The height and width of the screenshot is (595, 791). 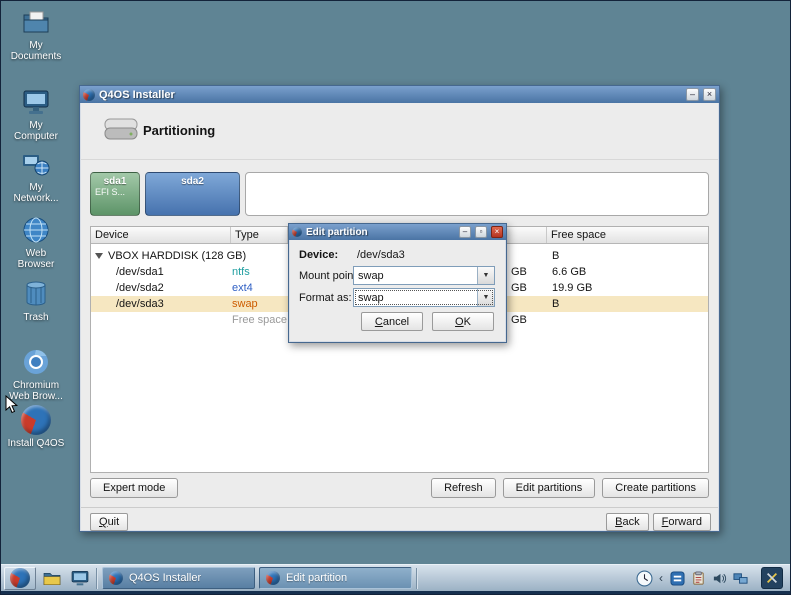 What do you see at coordinates (177, 256) in the screenshot?
I see `cell-device: VBOX HARDDISK (128 GB)` at bounding box center [177, 256].